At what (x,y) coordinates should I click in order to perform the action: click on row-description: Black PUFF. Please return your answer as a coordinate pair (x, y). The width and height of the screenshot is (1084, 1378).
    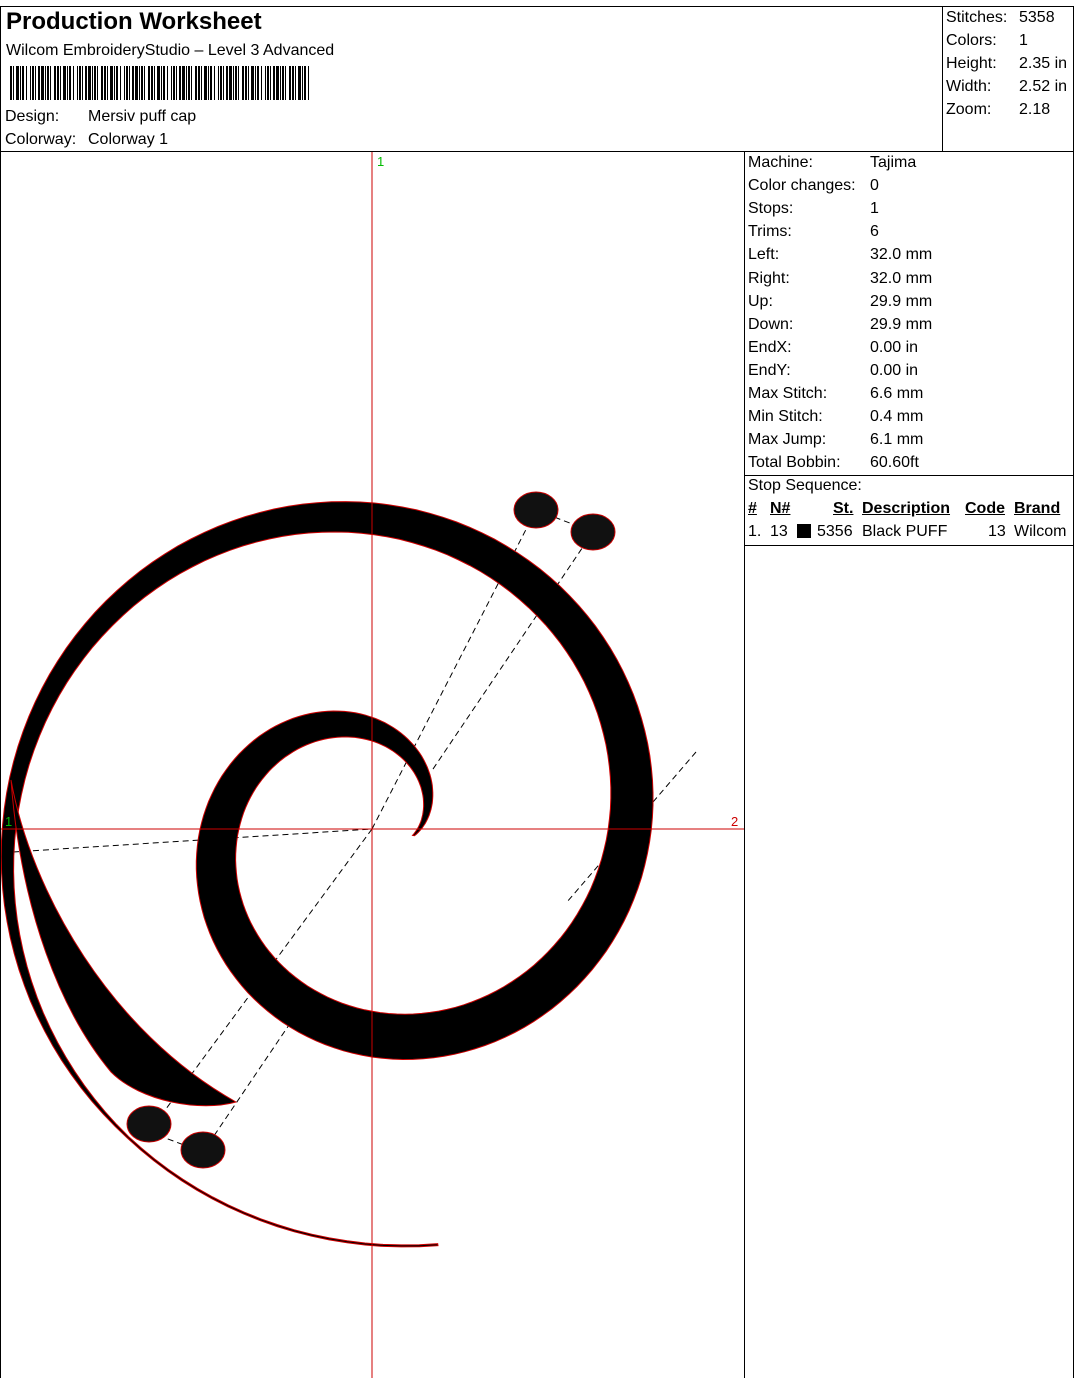
    Looking at the image, I should click on (905, 531).